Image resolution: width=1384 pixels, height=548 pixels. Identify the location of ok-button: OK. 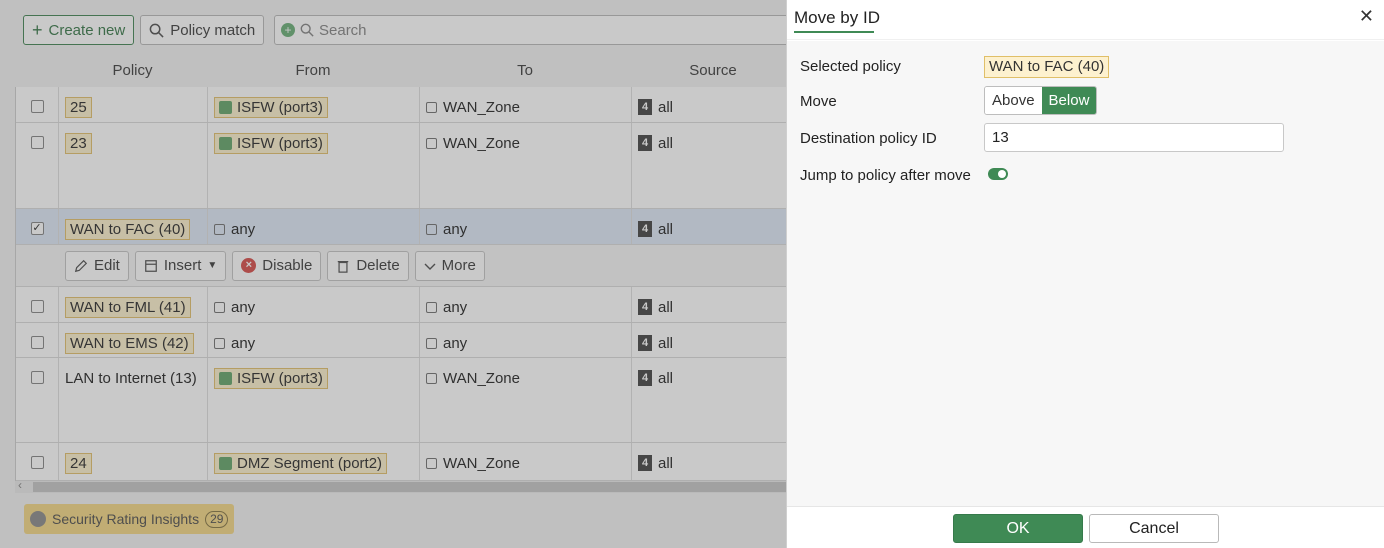
(1018, 528).